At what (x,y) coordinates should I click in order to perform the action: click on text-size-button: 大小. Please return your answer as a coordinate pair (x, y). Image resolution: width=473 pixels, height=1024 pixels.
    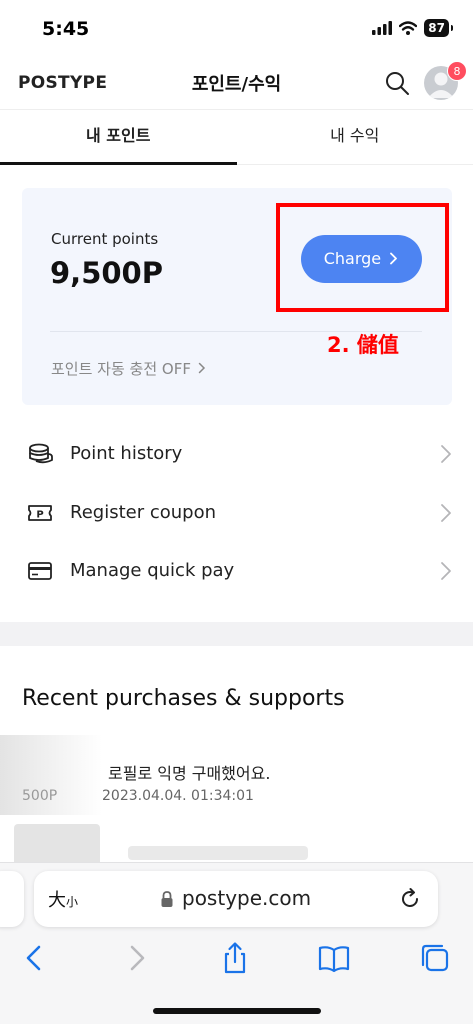
    Looking at the image, I should click on (63, 899).